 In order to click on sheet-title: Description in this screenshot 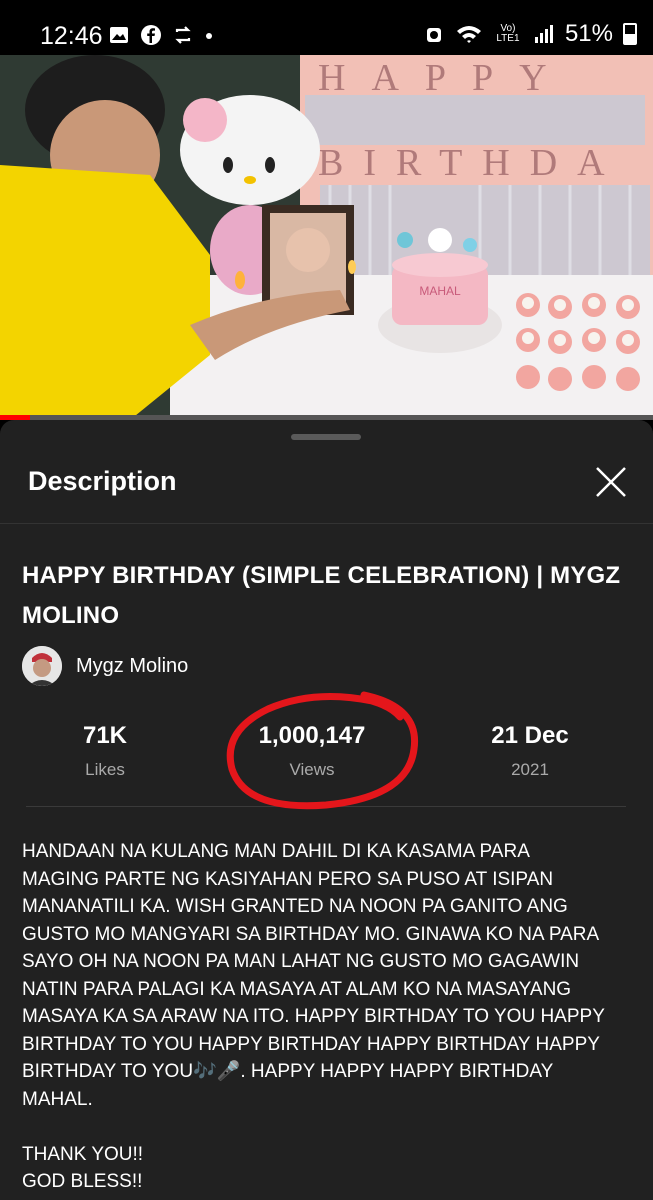, I will do `click(102, 481)`.